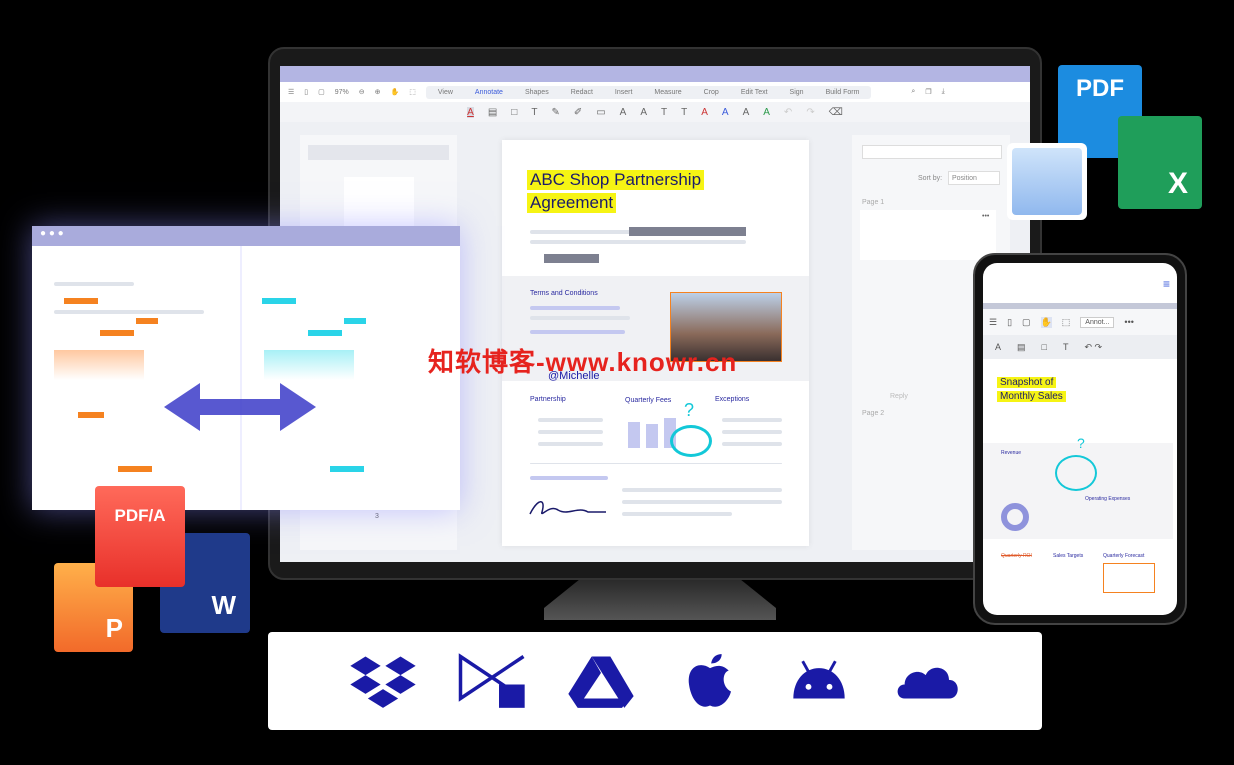 The height and width of the screenshot is (765, 1234). I want to click on phone-sidebar-icon: ▯, so click(1009, 322).